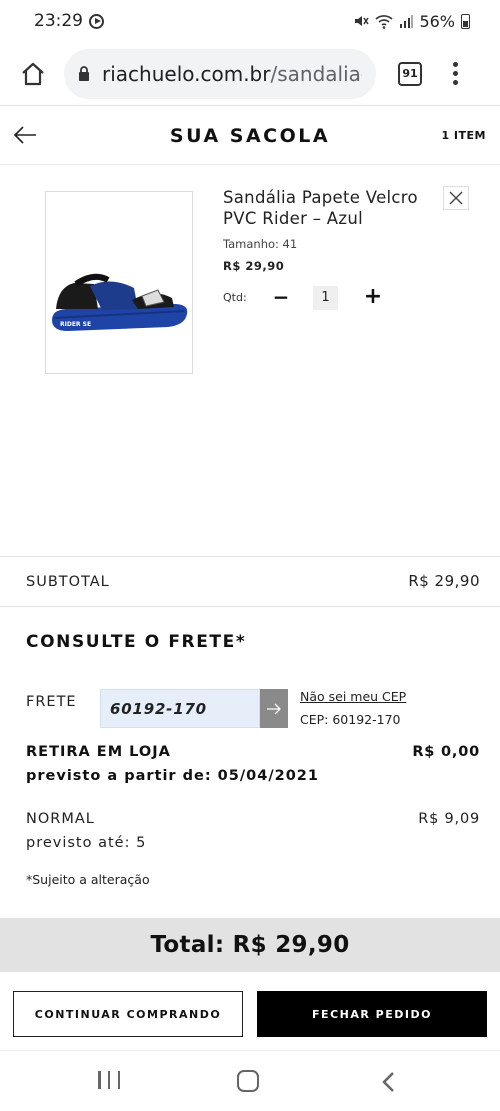 The height and width of the screenshot is (1111, 500). I want to click on lock-icon, so click(84, 73).